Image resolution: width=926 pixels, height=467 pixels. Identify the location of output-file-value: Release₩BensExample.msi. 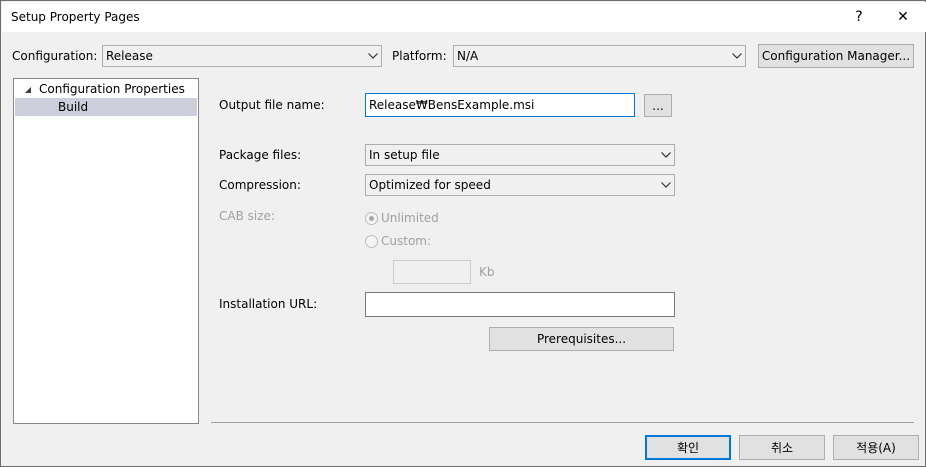
(452, 105).